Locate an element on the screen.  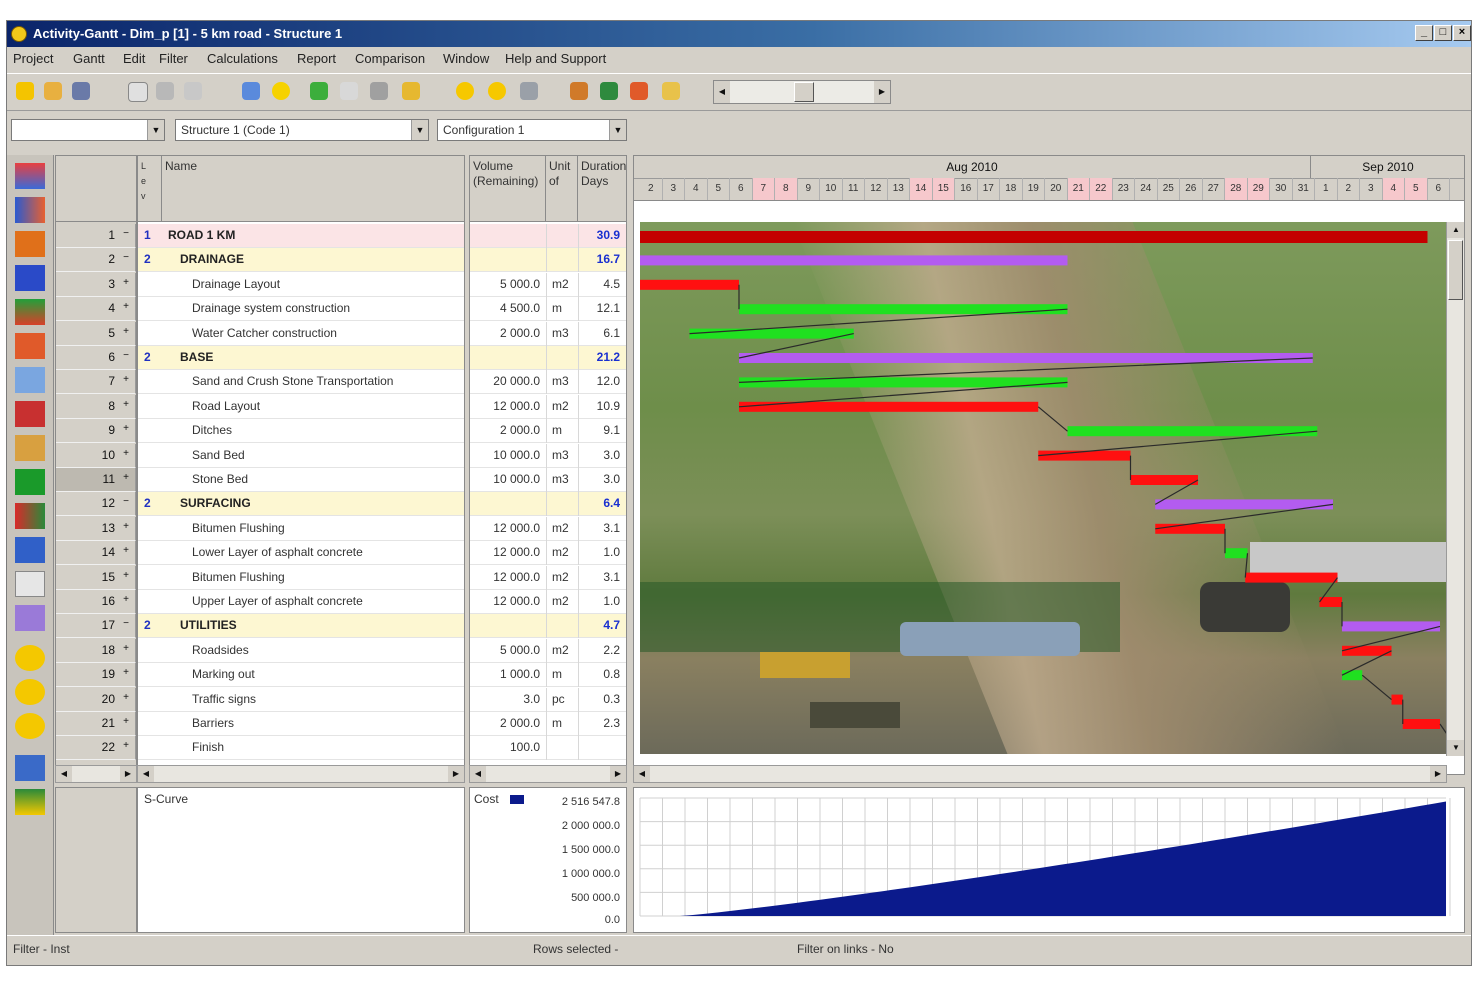
nav-right-icon is located at coordinates (497, 91).